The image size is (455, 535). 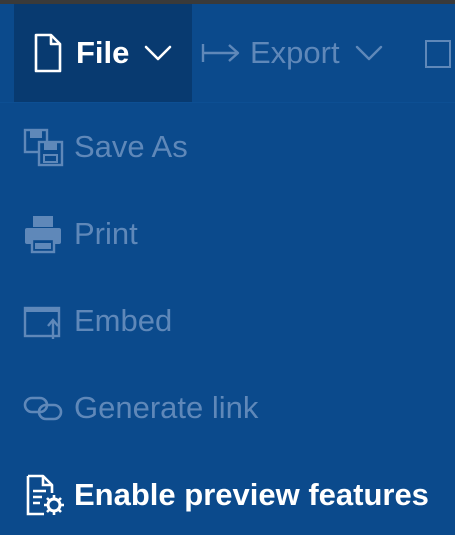 I want to click on menu-item-label: Embed, so click(x=123, y=320).